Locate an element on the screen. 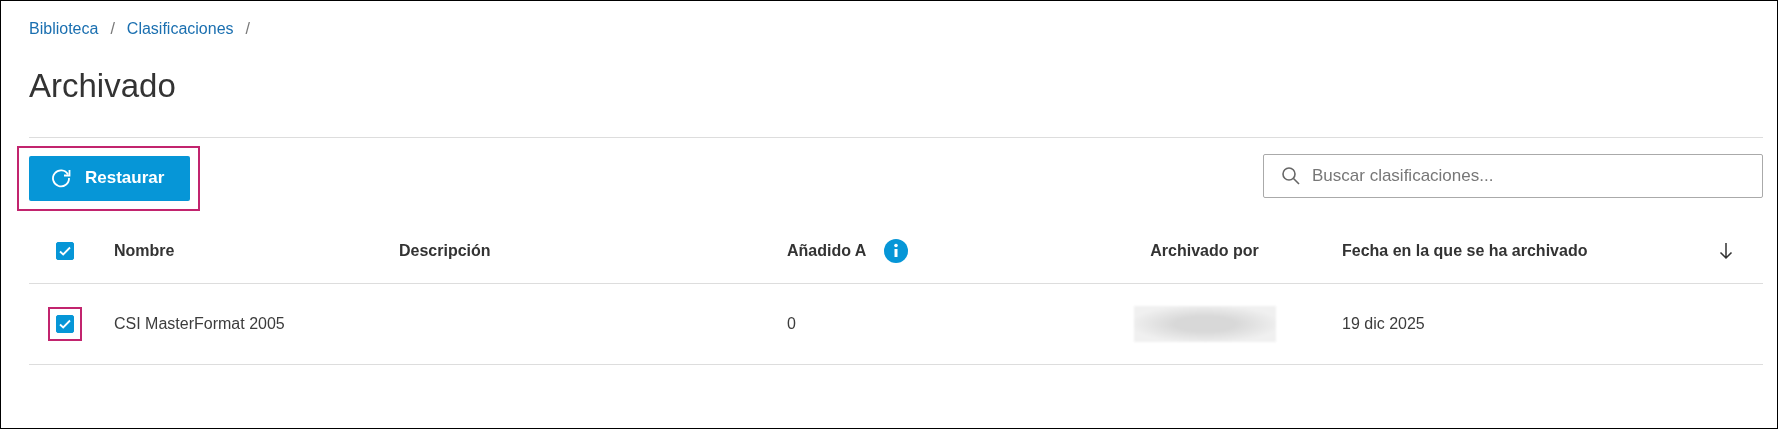  column-header: Fecha en la que se ha archivado is located at coordinates (1465, 250).